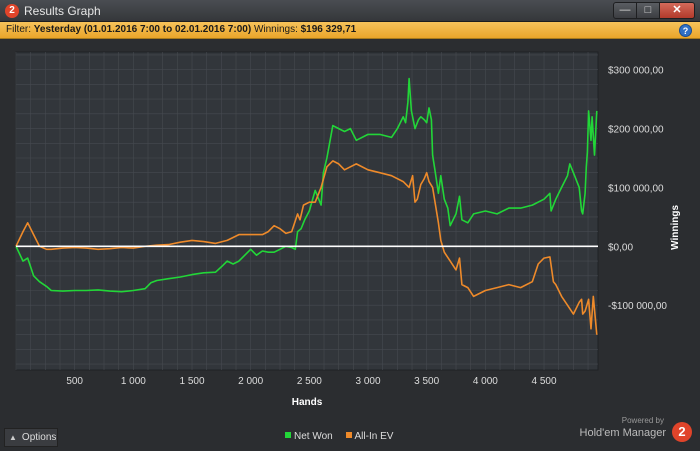 This screenshot has width=700, height=451. What do you see at coordinates (13, 437) in the screenshot?
I see `chevron-up-icon: ▲` at bounding box center [13, 437].